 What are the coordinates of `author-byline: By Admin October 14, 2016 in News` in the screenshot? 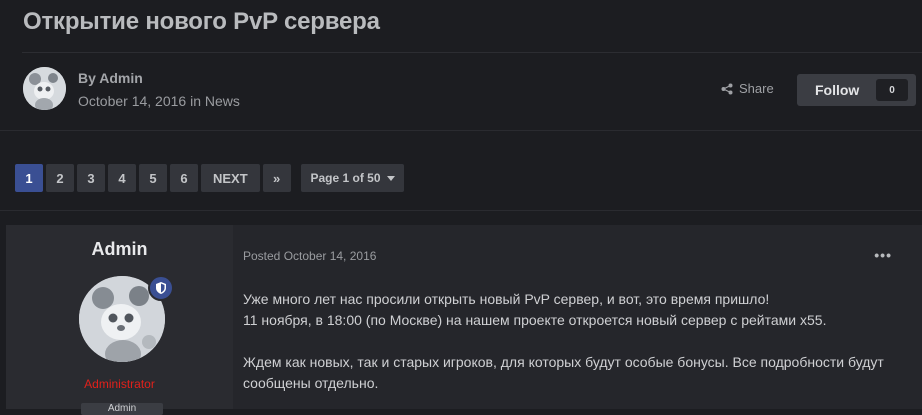 It's located at (159, 89).